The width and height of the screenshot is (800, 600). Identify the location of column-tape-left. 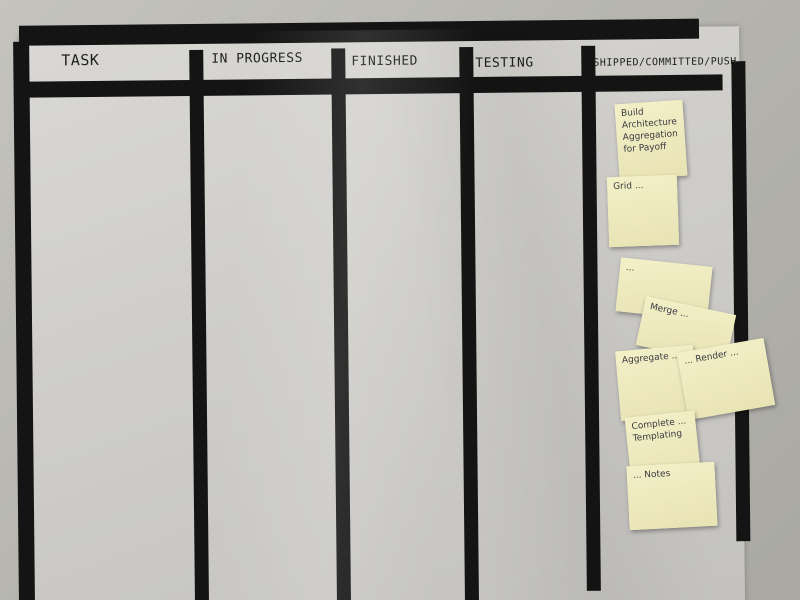
(24, 320).